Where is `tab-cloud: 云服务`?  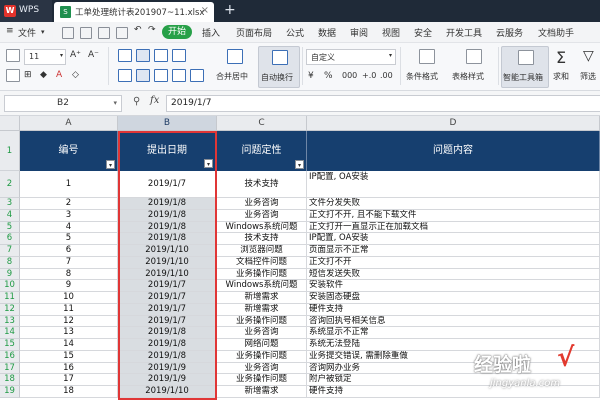 tab-cloud: 云服务 is located at coordinates (509, 32).